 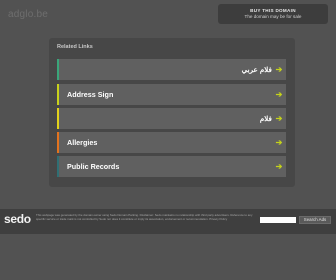 What do you see at coordinates (171, 94) in the screenshot?
I see `related-link-2: Address Sign ➔` at bounding box center [171, 94].